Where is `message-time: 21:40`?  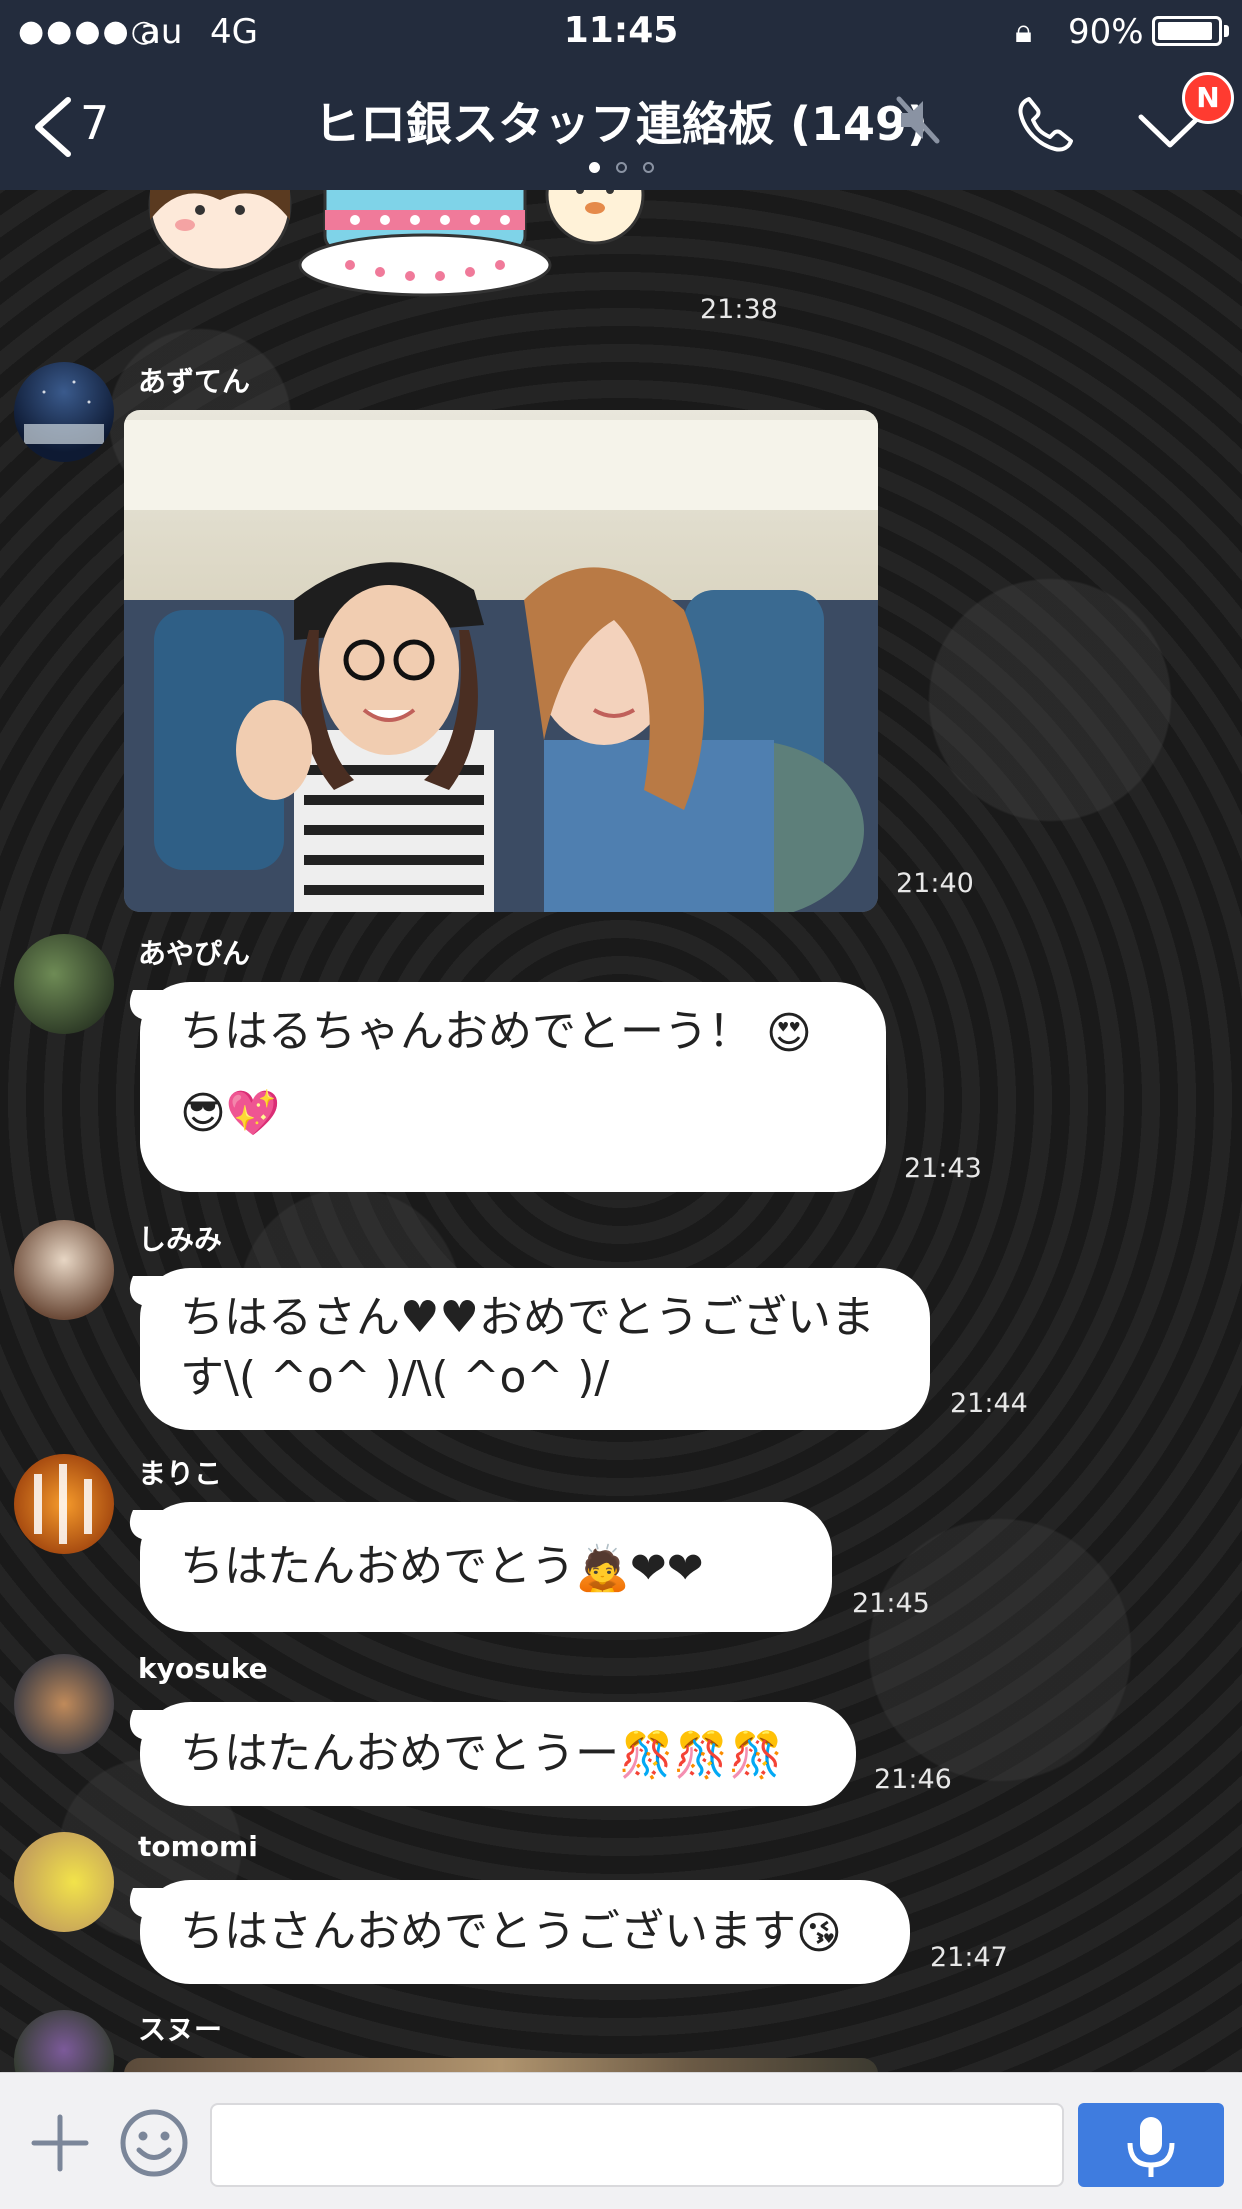
message-time: 21:40 is located at coordinates (935, 883).